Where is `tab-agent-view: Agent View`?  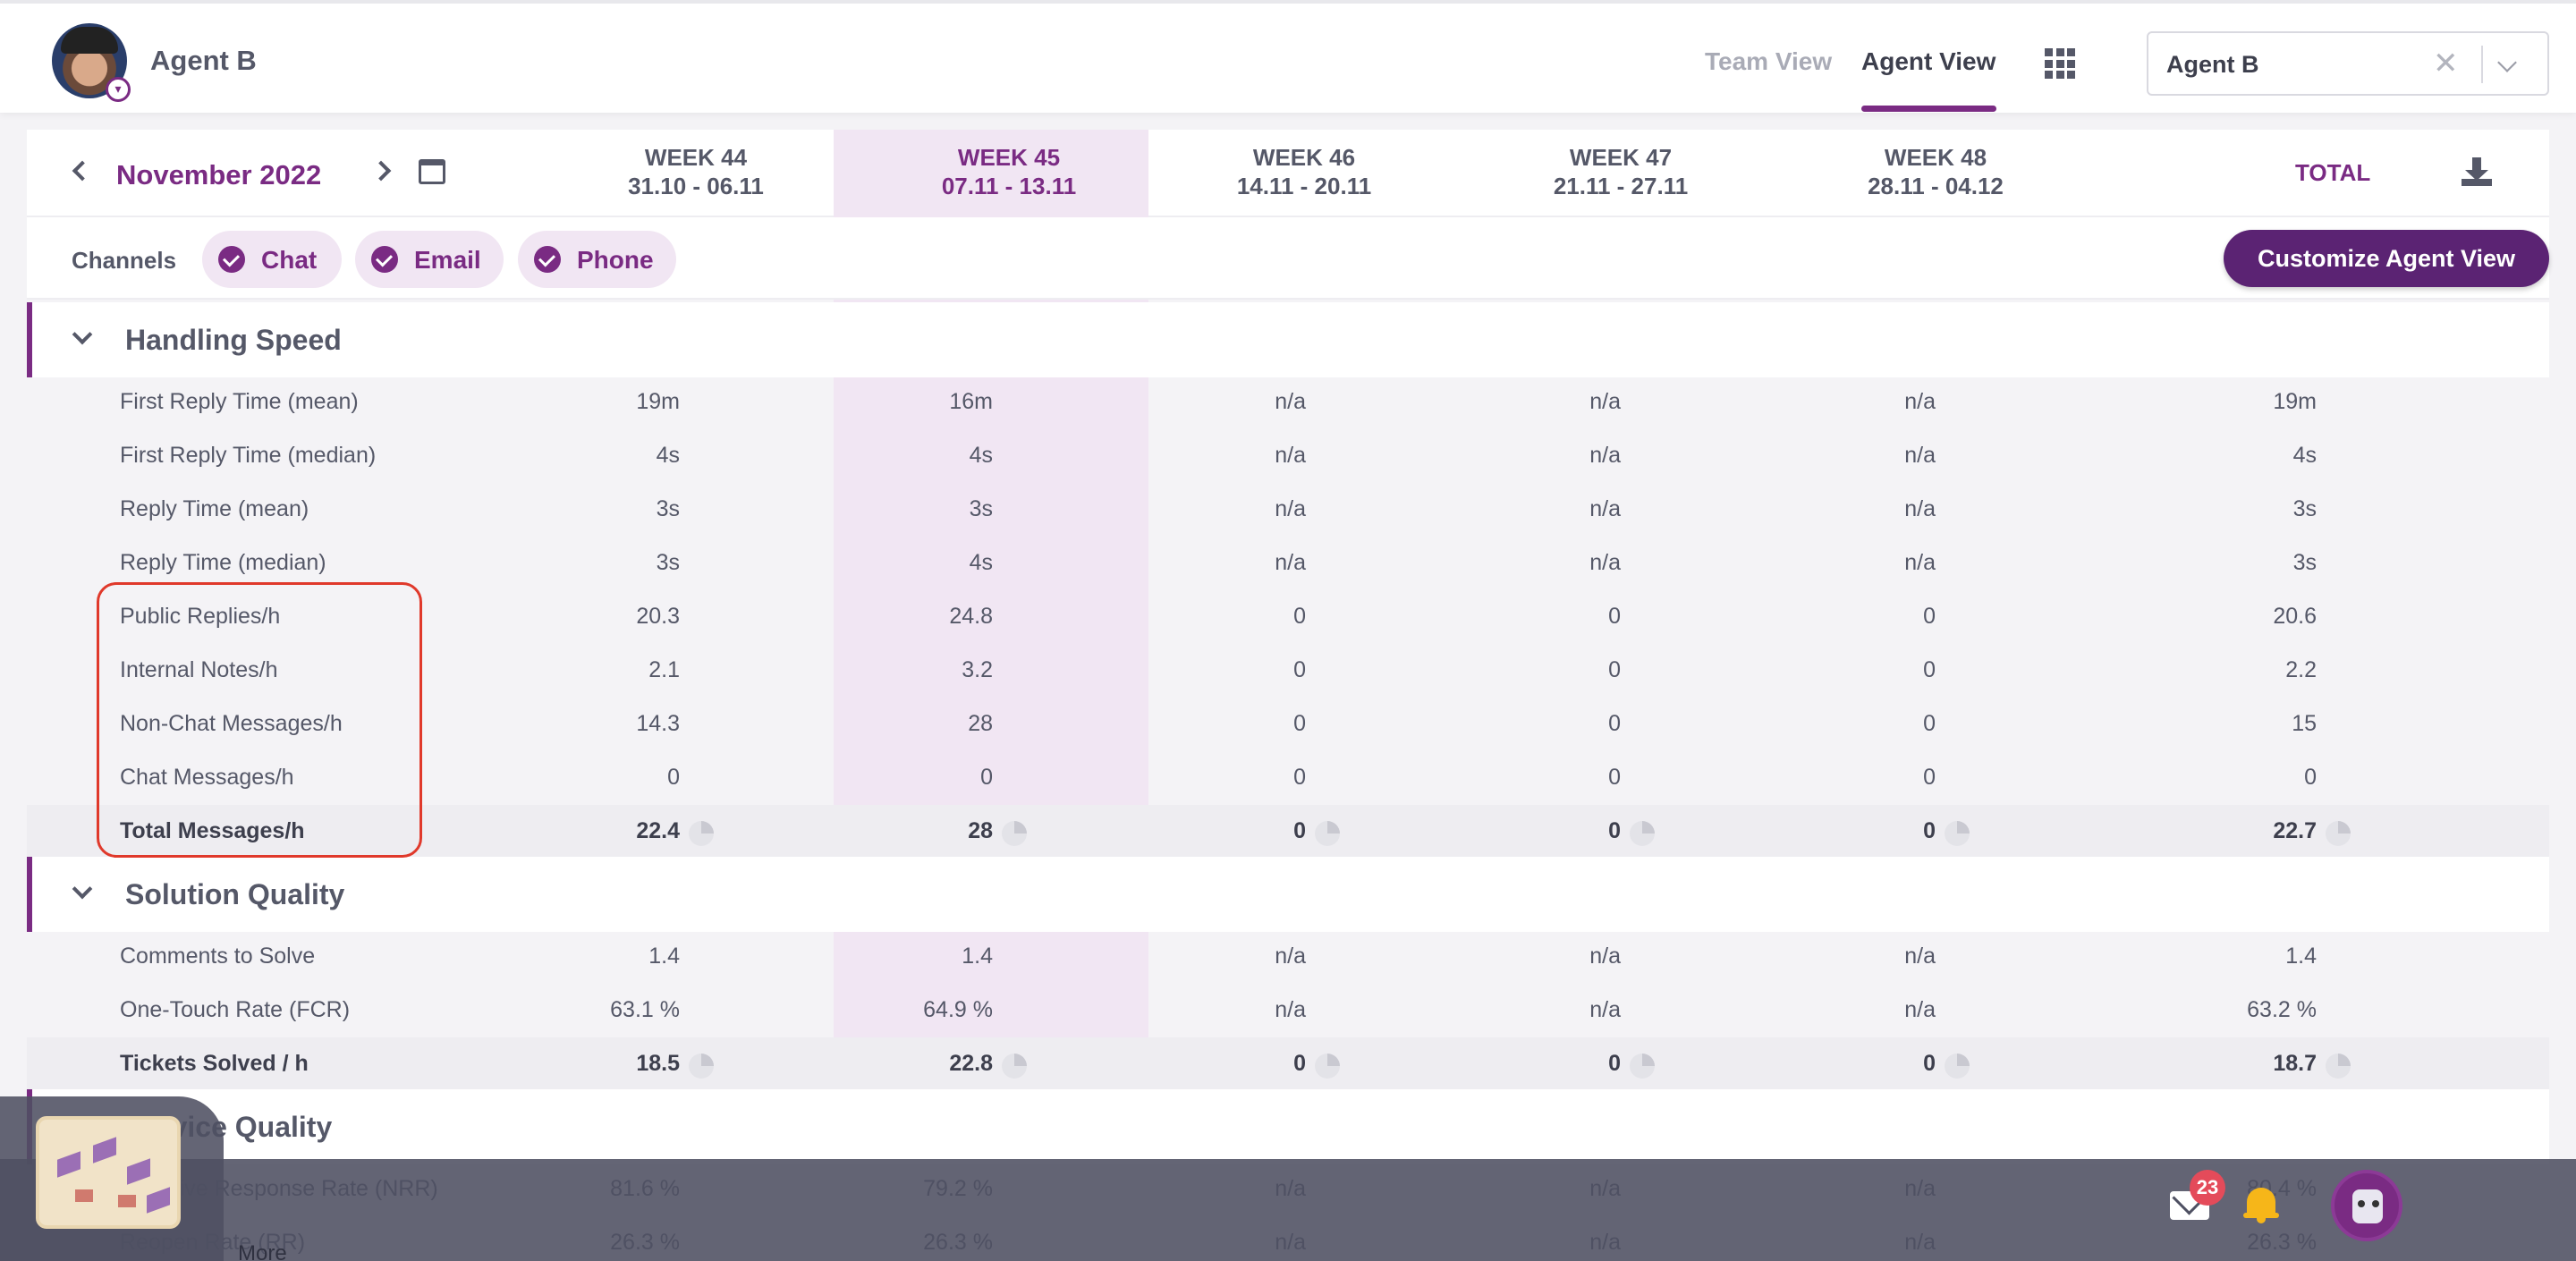
tab-agent-view: Agent View is located at coordinates (1928, 62).